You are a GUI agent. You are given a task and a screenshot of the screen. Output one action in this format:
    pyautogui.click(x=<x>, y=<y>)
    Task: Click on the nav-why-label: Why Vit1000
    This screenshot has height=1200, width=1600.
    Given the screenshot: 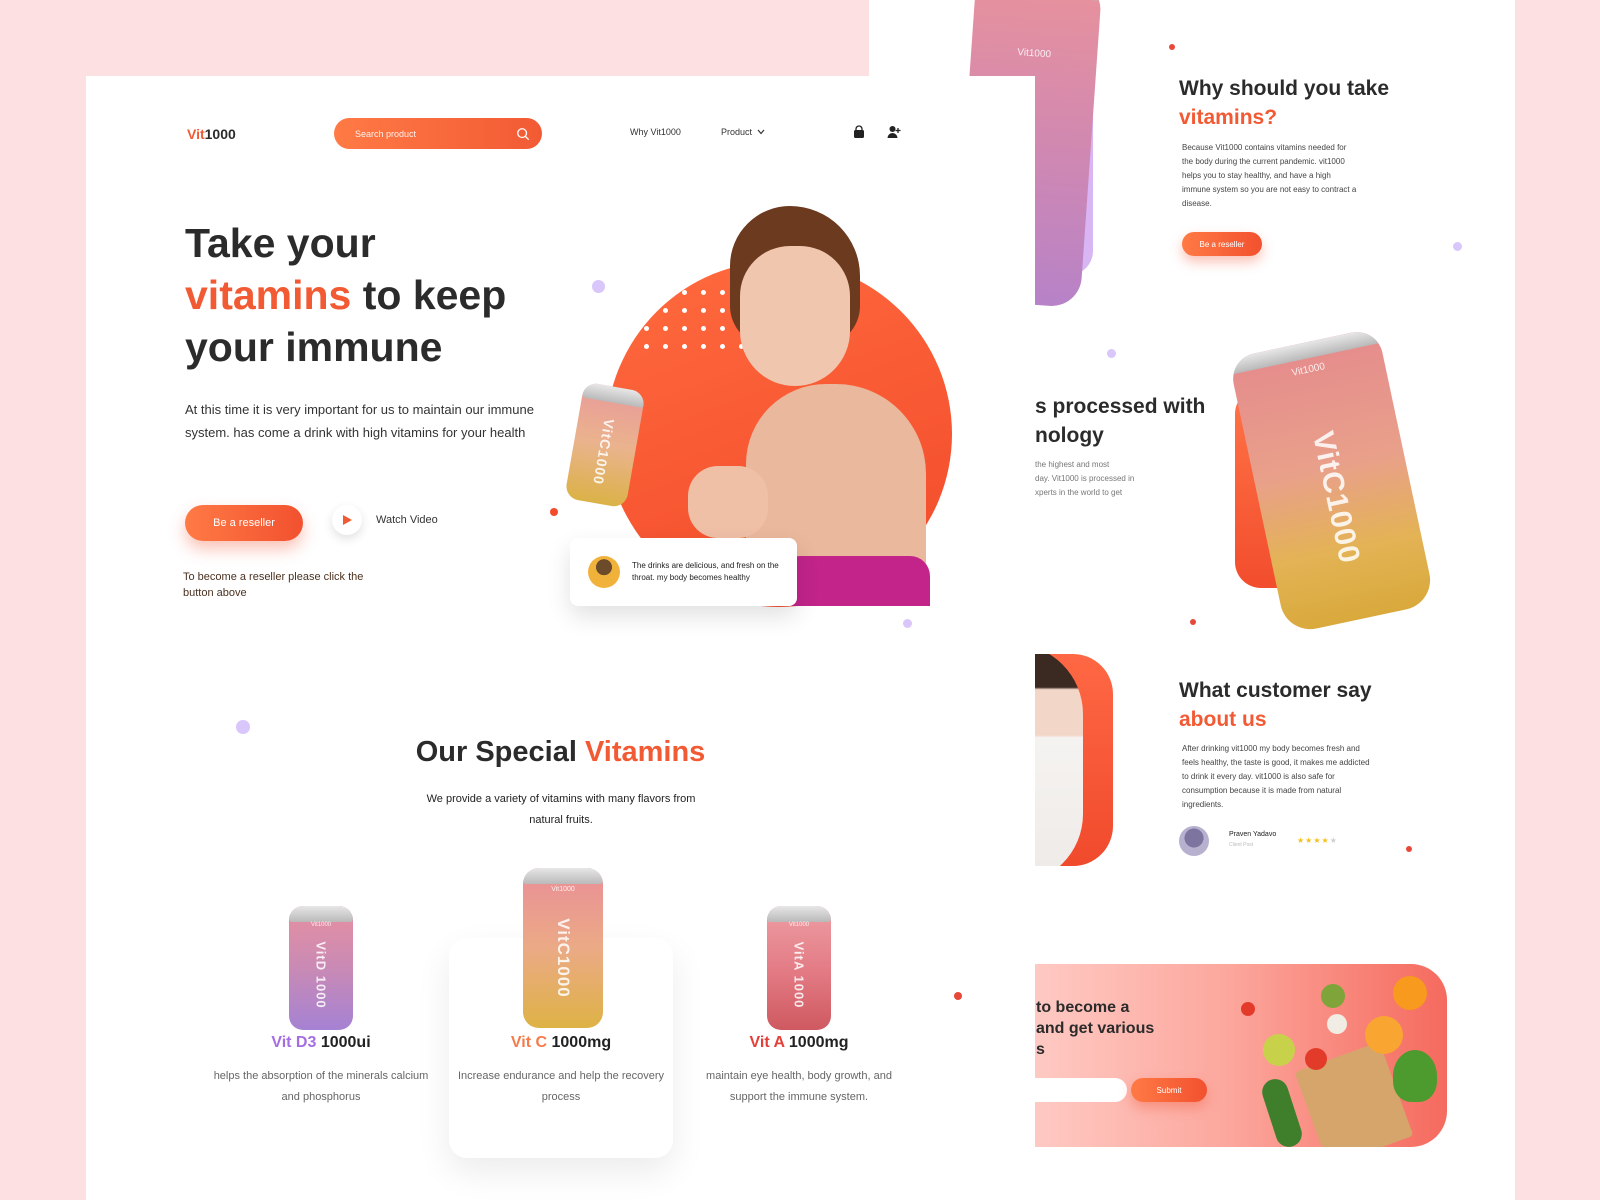 What is the action you would take?
    pyautogui.click(x=655, y=132)
    